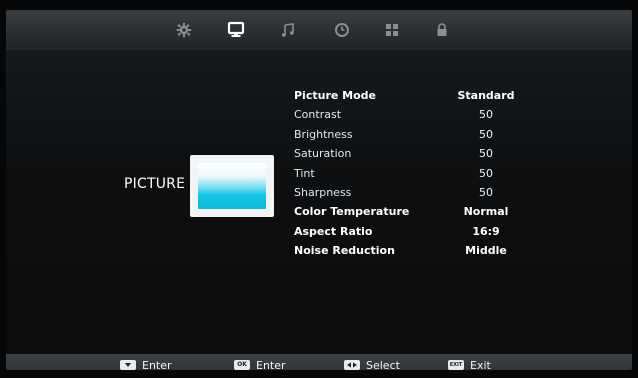 This screenshot has width=638, height=378. Describe the element at coordinates (344, 251) in the screenshot. I see `setting-label: Noise Reduction` at that location.